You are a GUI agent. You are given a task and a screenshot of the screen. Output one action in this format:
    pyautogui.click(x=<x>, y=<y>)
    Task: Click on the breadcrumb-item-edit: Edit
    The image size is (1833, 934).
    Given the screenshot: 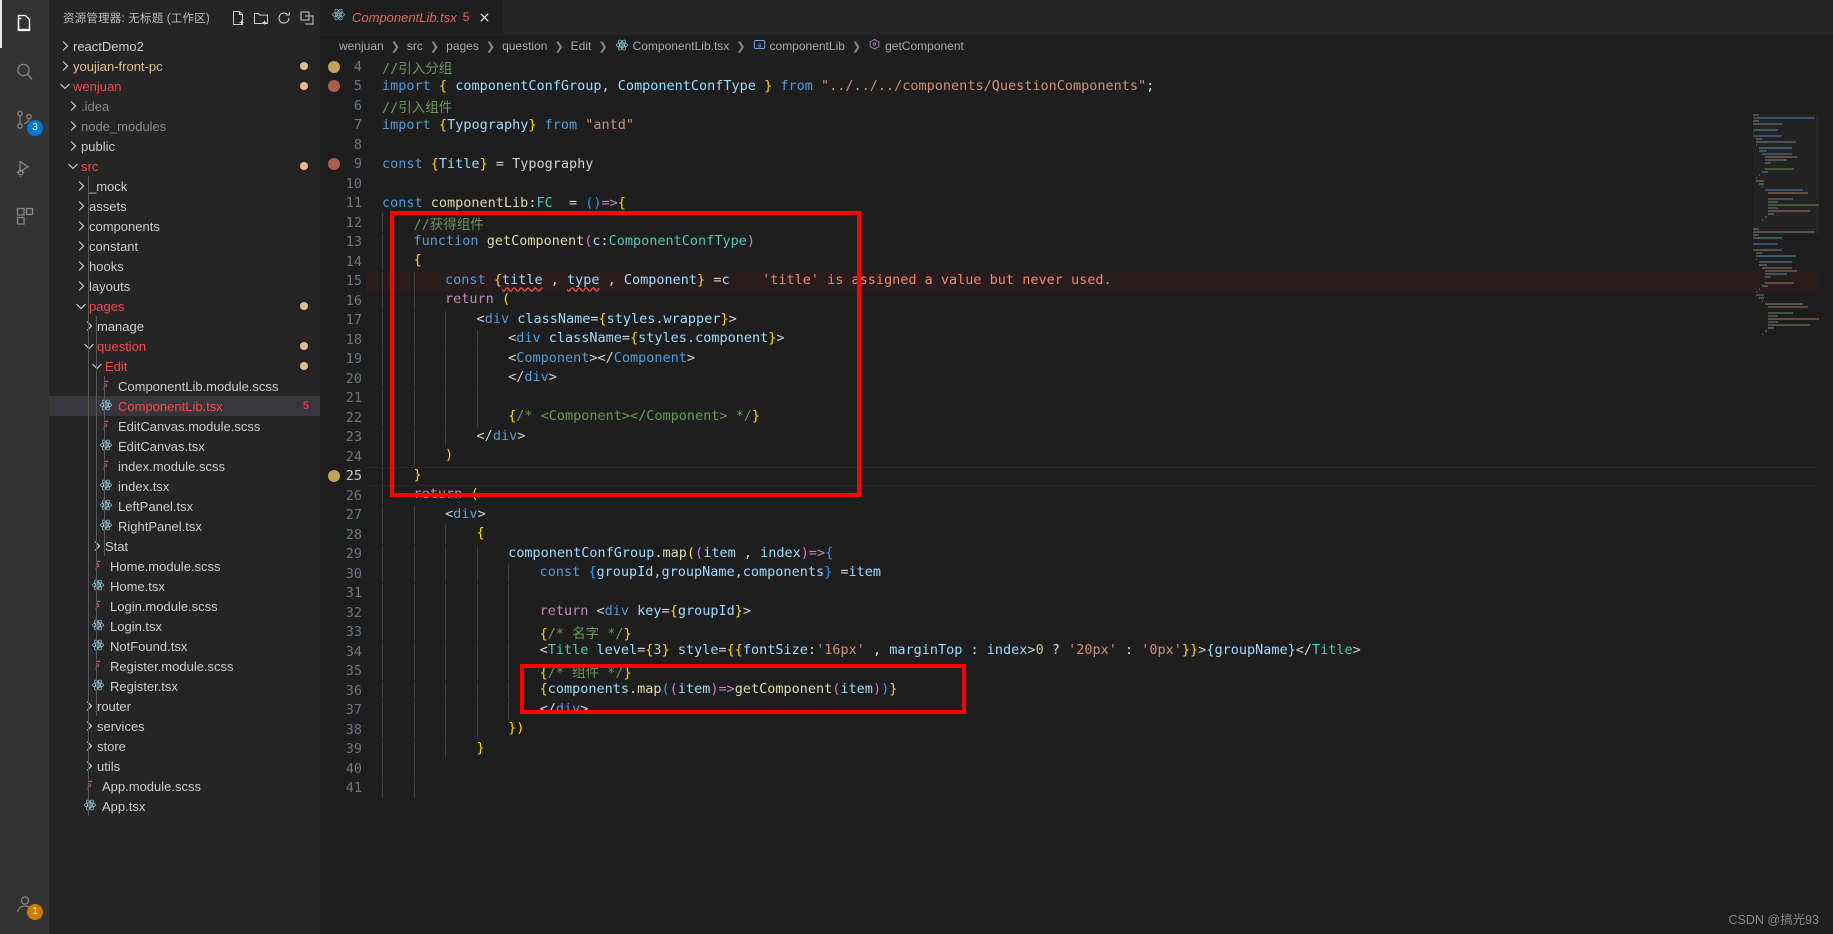 What is the action you would take?
    pyautogui.click(x=581, y=46)
    